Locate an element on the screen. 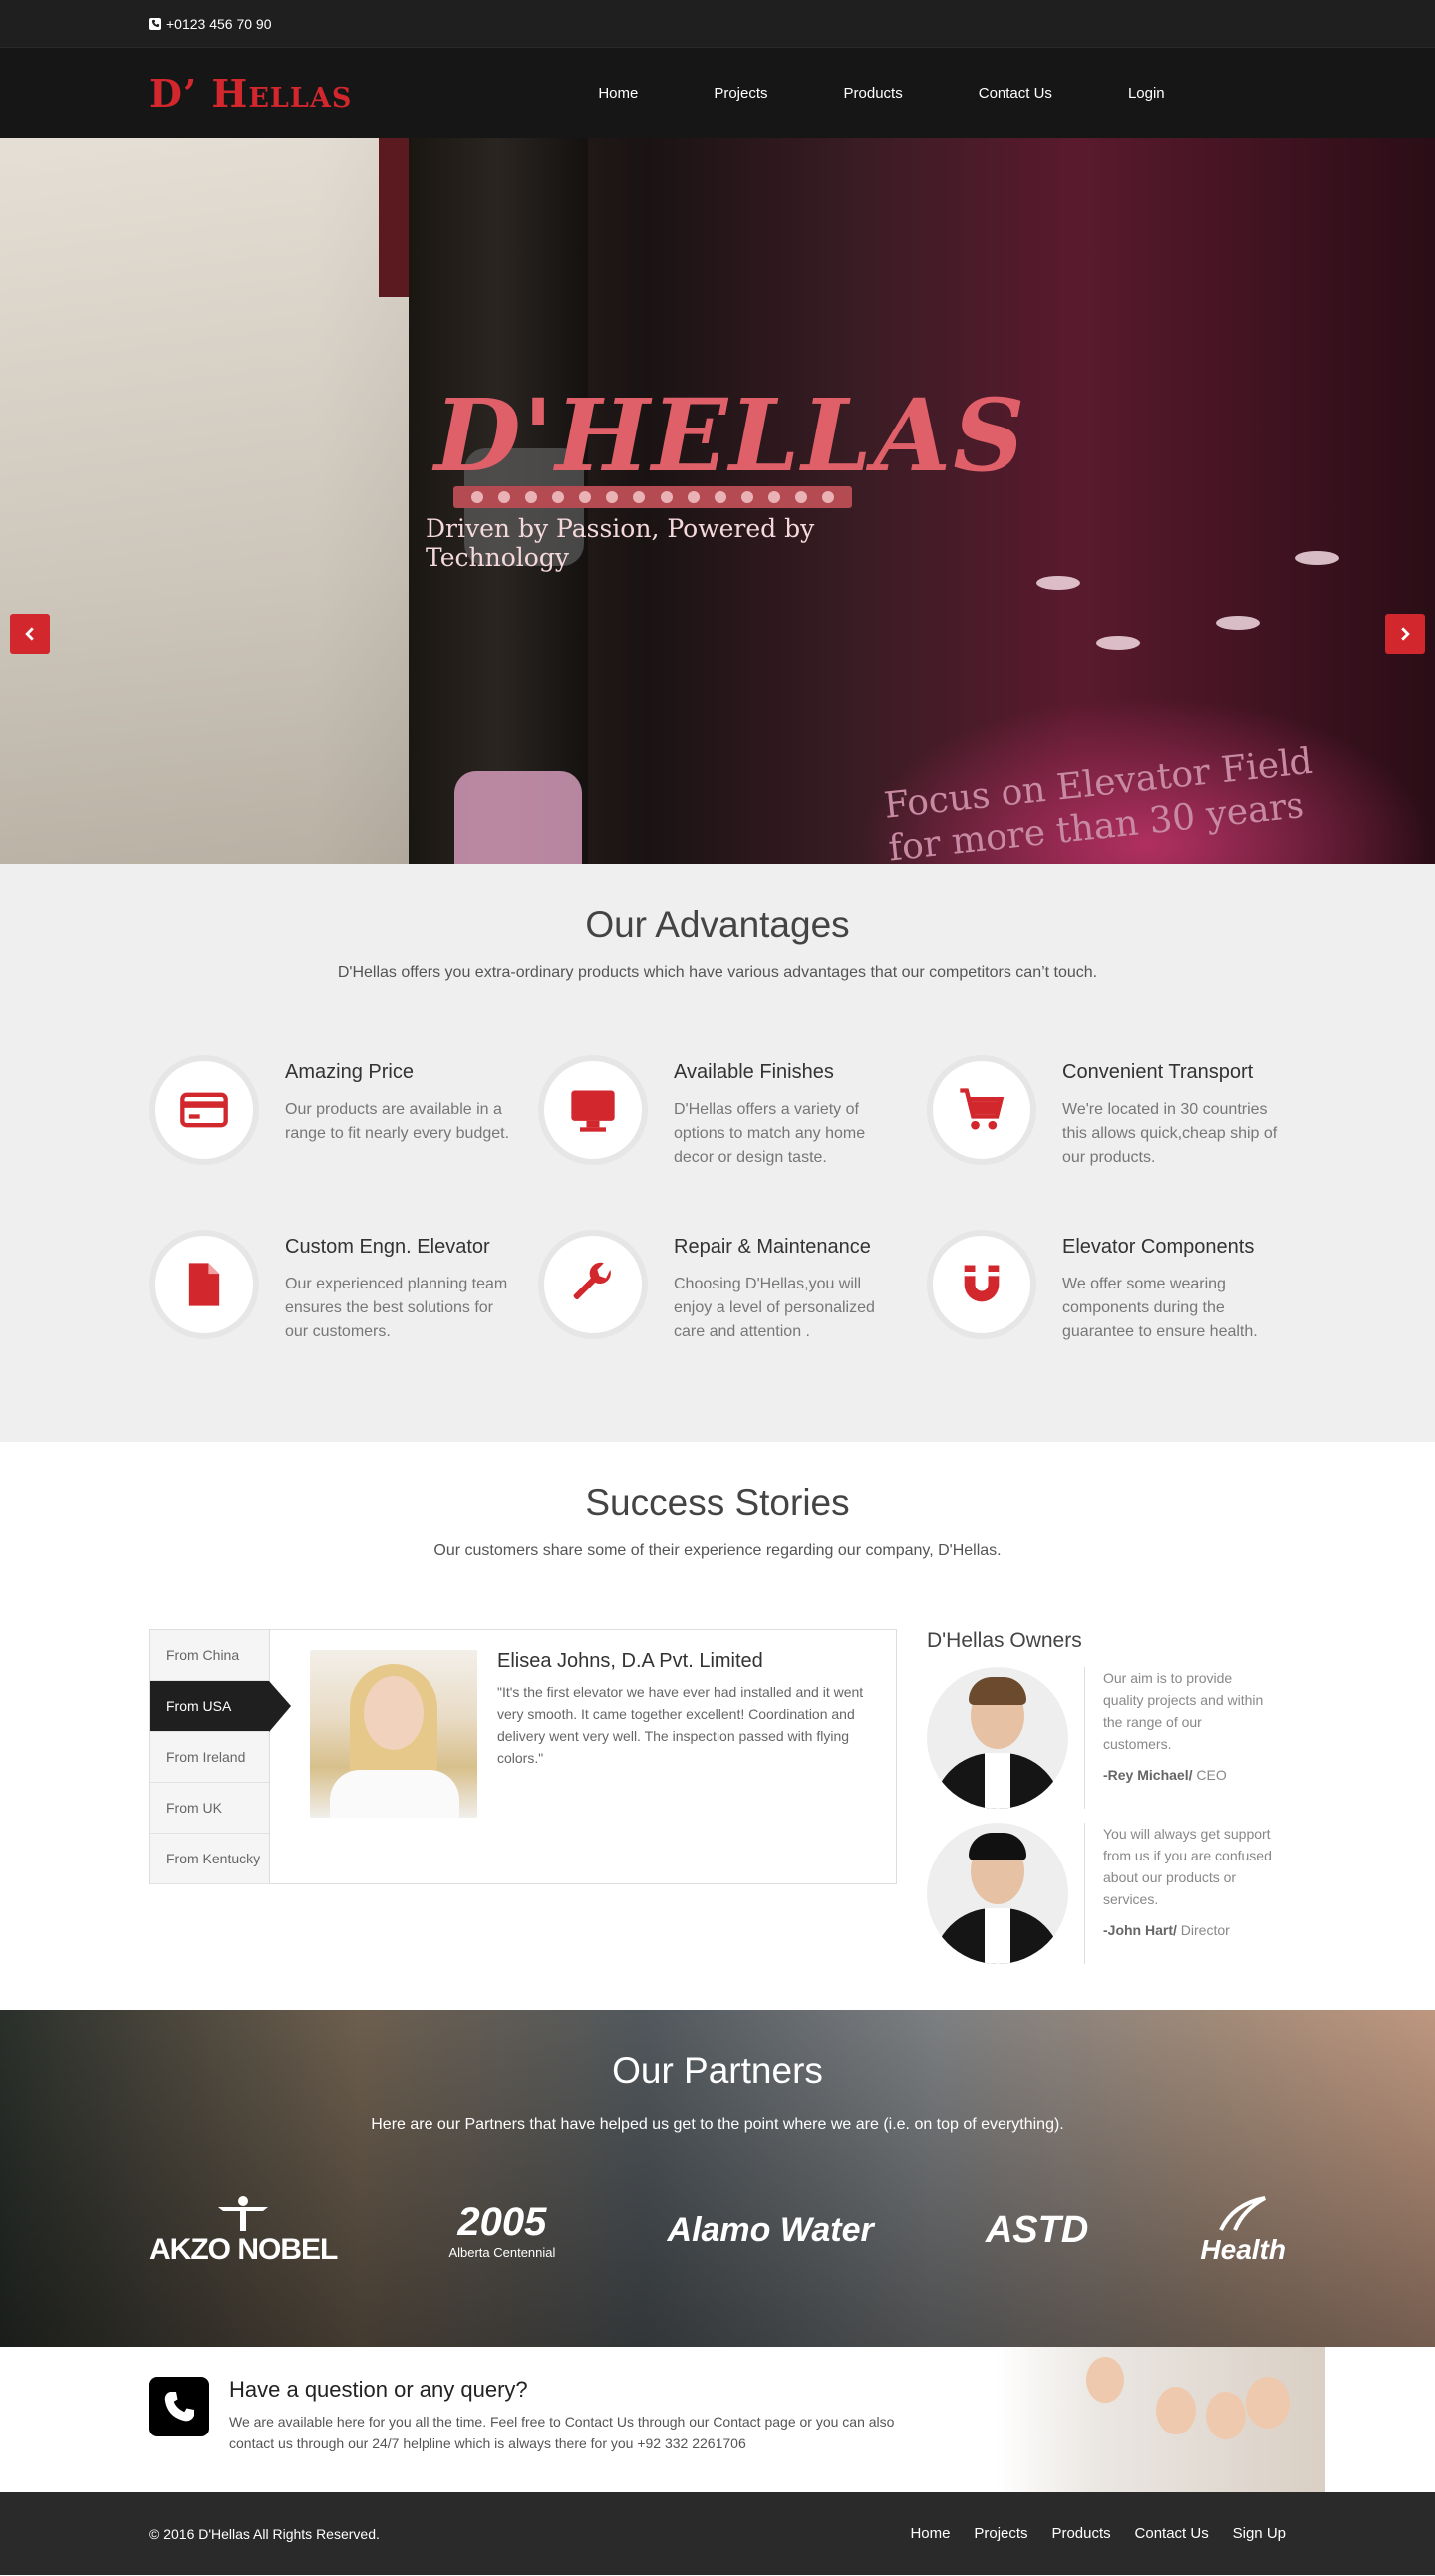 The image size is (1435, 2576). success-title: Success Stories is located at coordinates (717, 1502).